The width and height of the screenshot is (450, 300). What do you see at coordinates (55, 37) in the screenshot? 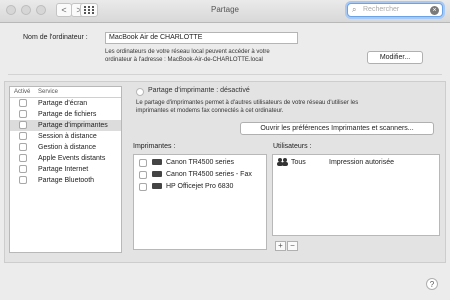
I see `computer-name-label: Nom de l'ordinateur :` at bounding box center [55, 37].